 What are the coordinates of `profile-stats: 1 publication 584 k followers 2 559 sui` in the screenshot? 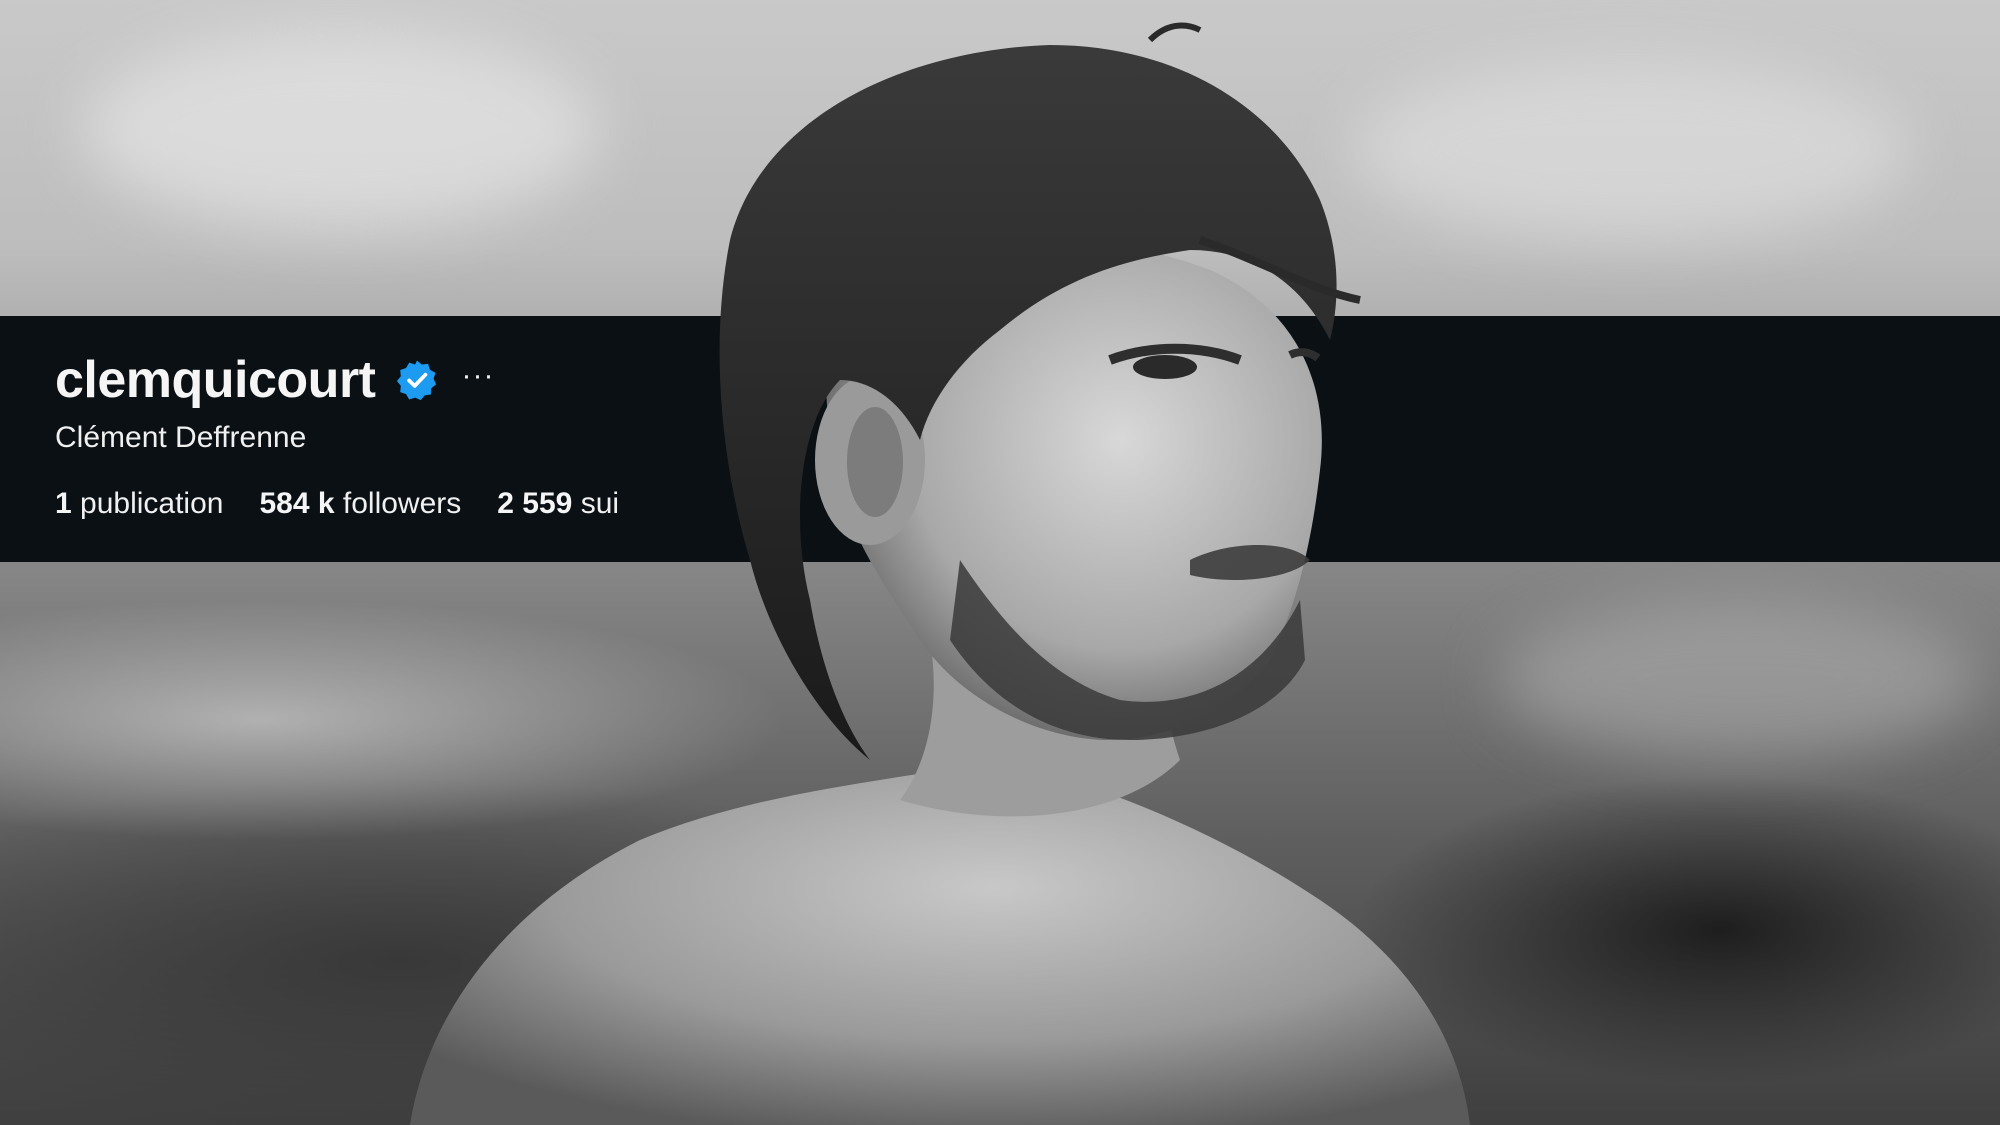 It's located at (355, 504).